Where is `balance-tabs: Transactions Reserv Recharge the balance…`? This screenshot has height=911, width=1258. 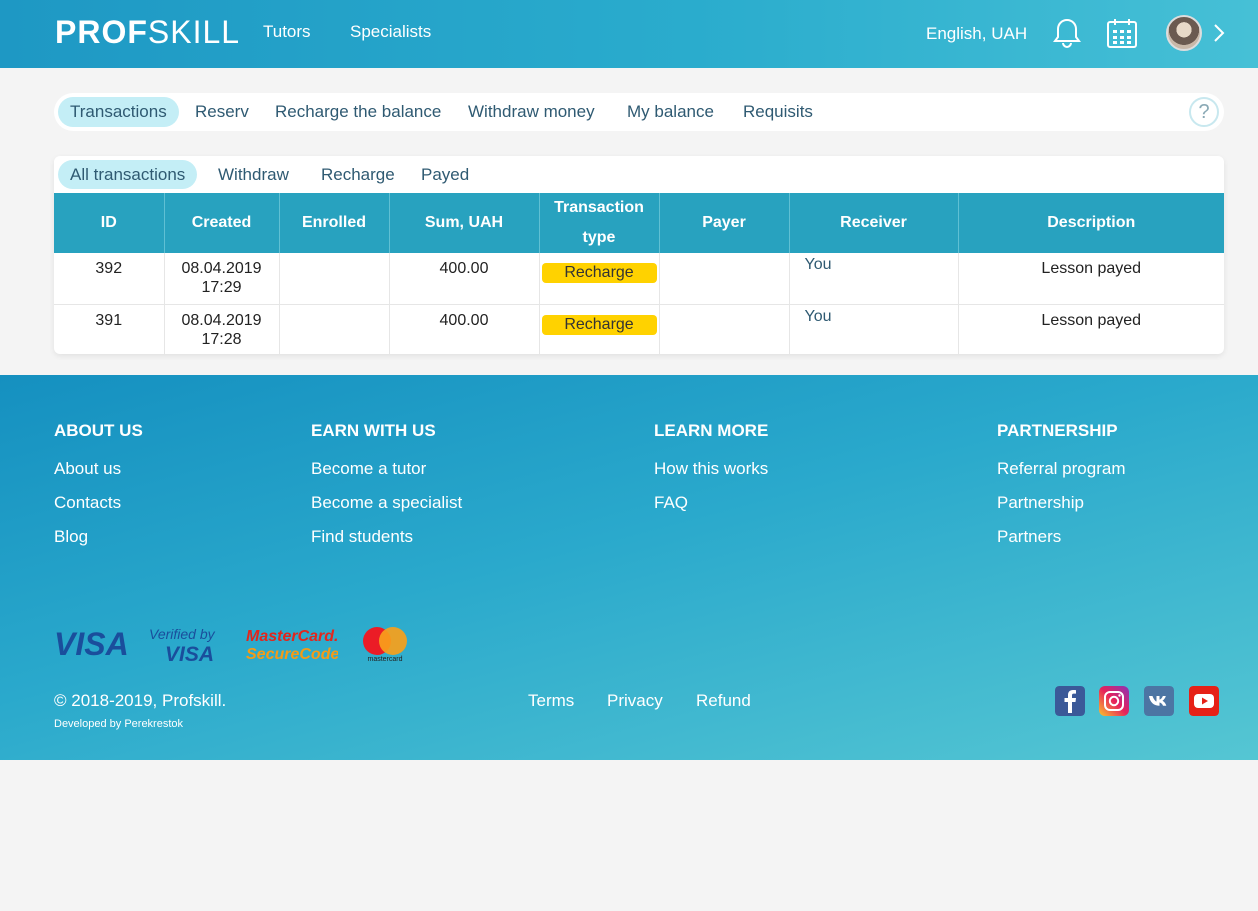 balance-tabs: Transactions Reserv Recharge the balance… is located at coordinates (639, 112).